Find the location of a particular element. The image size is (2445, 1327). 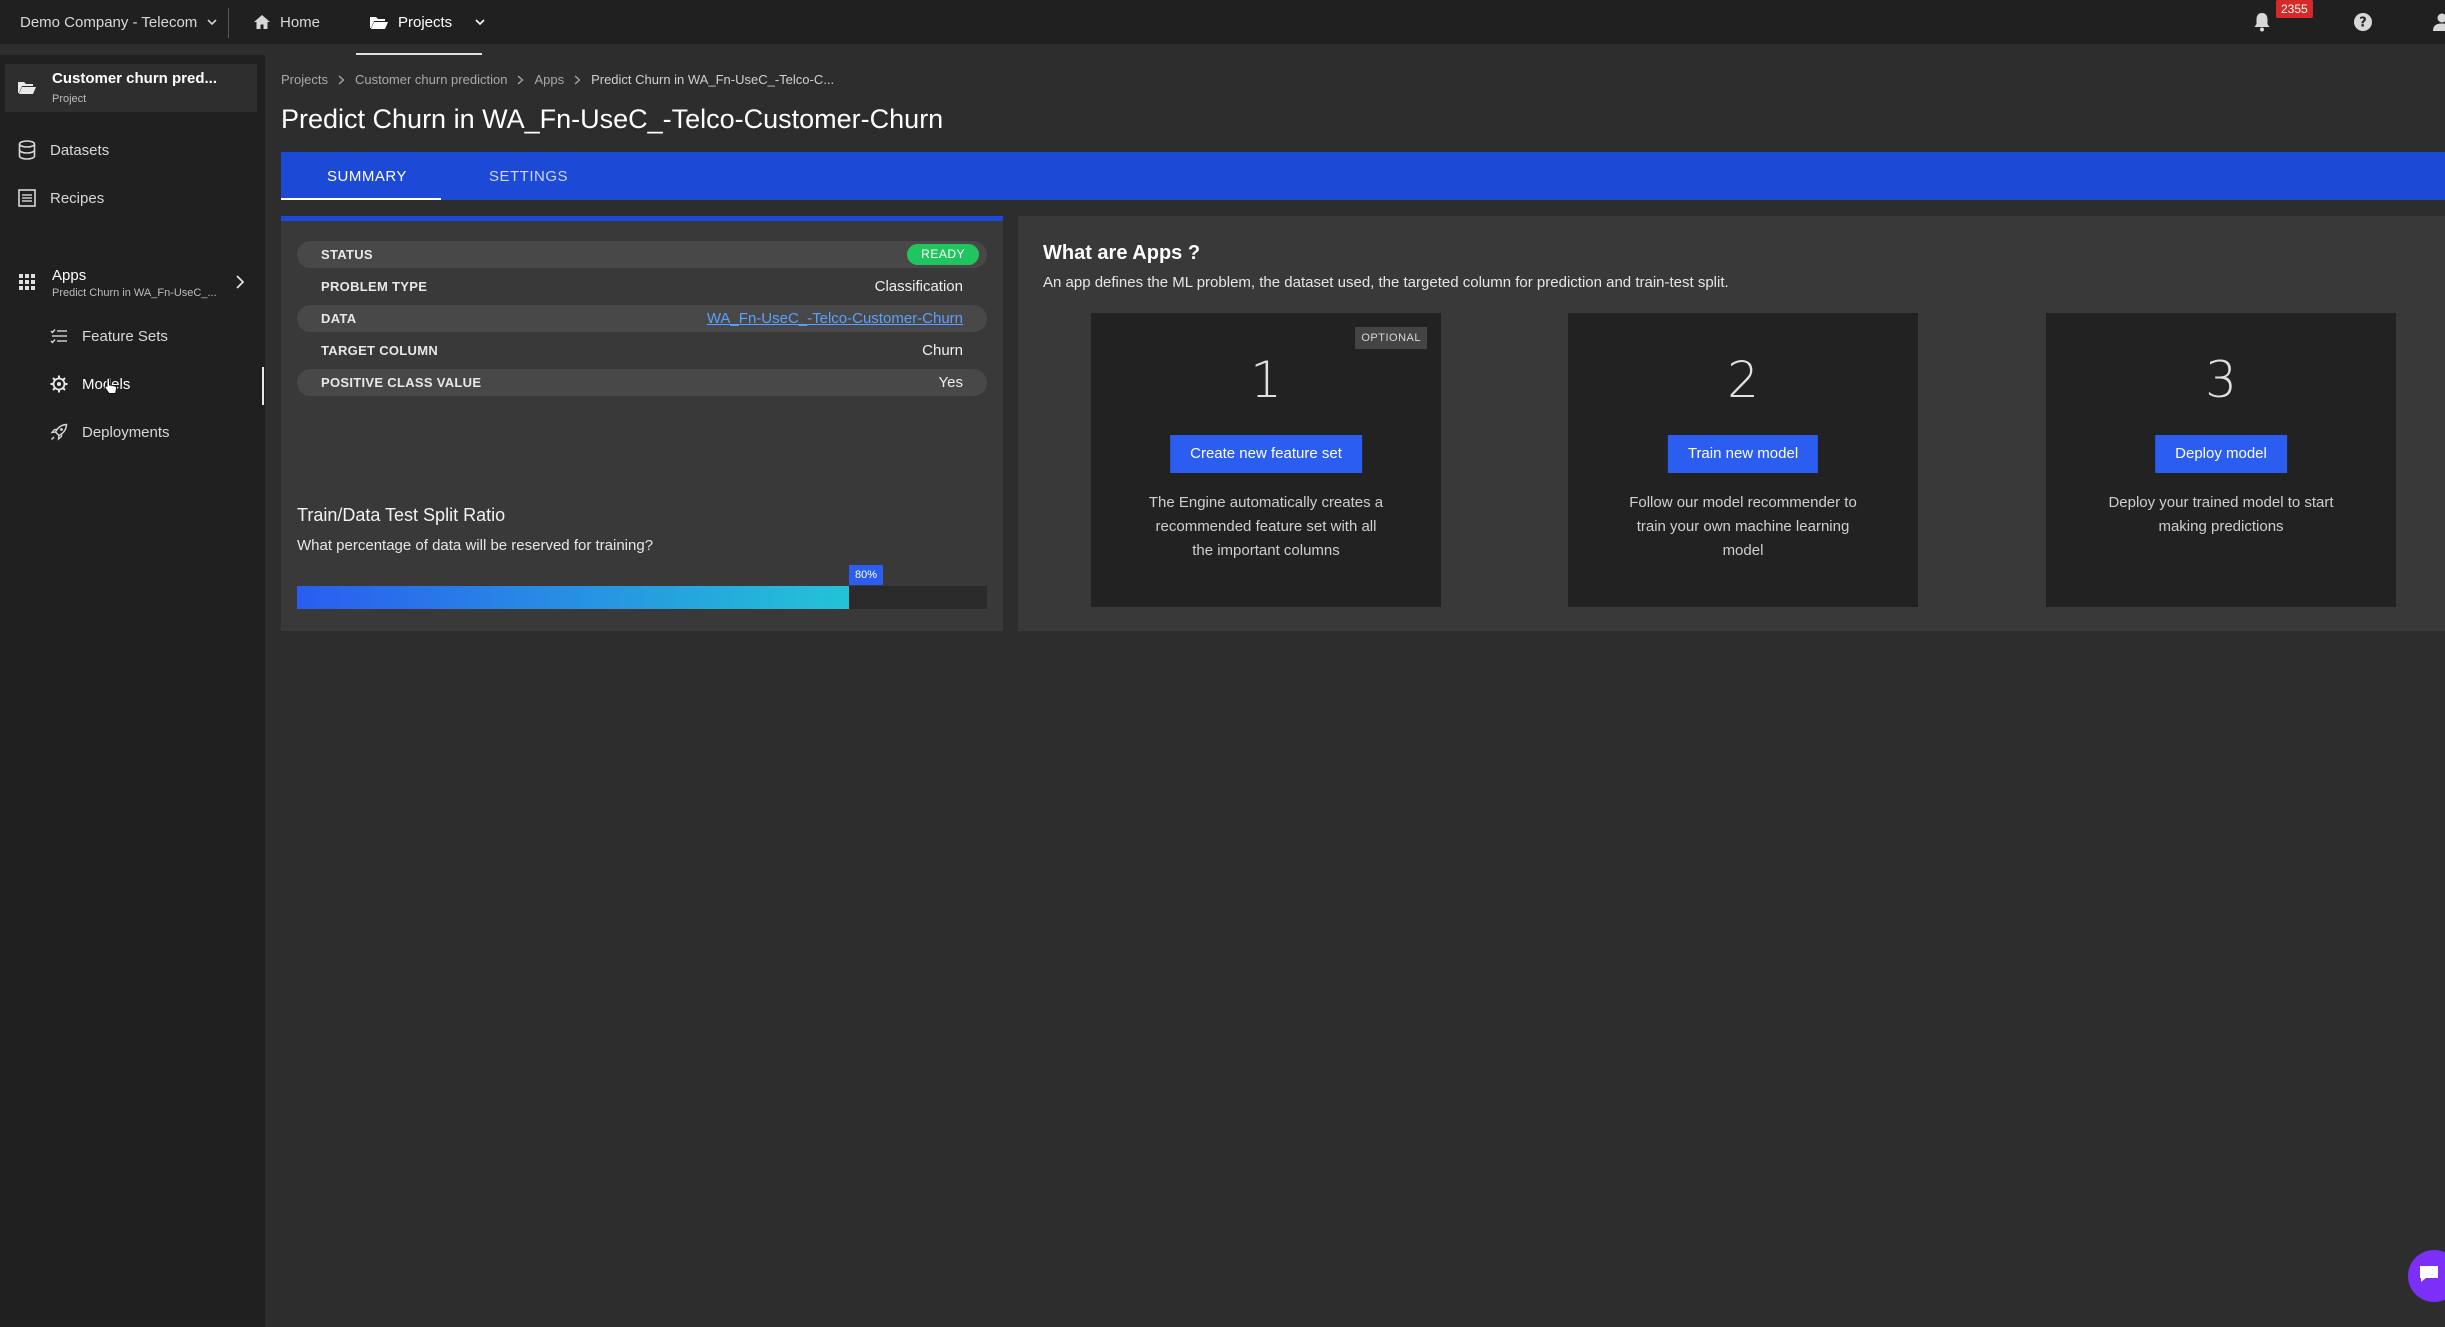

status-badge: READY is located at coordinates (943, 254).